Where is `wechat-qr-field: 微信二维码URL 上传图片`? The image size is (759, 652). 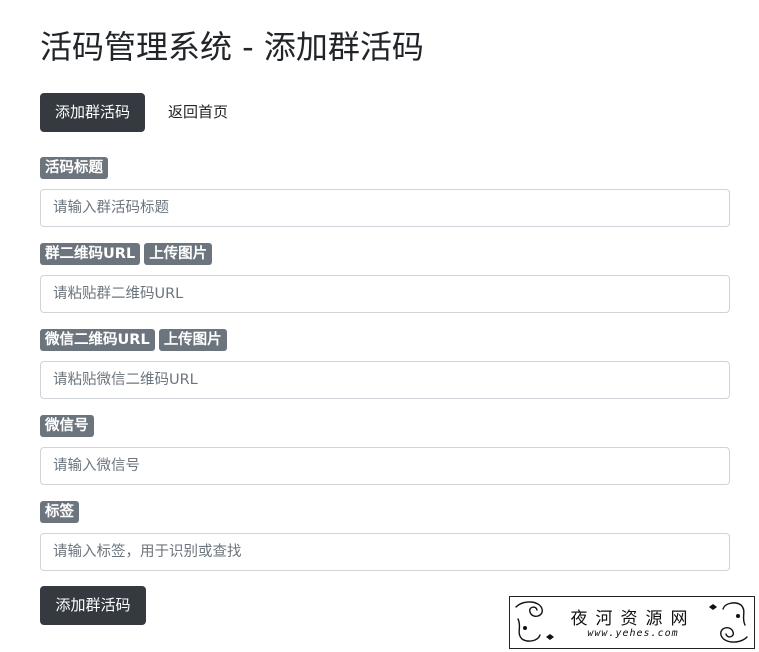
wechat-qr-field: 微信二维码URL 上传图片 is located at coordinates (385, 364).